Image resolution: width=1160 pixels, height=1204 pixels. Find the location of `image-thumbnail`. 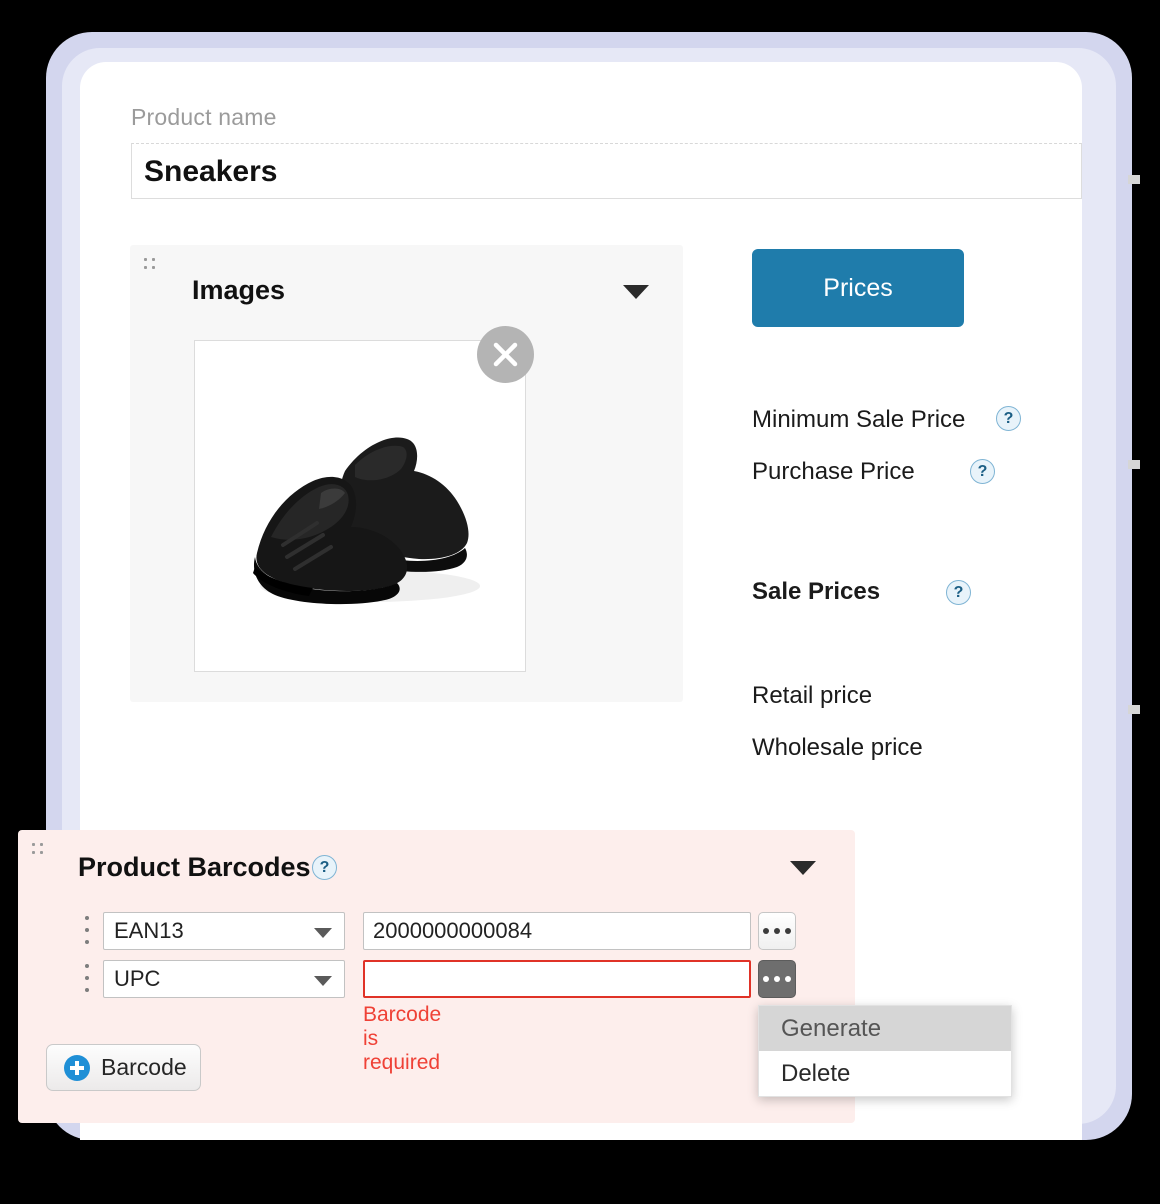

image-thumbnail is located at coordinates (360, 506).